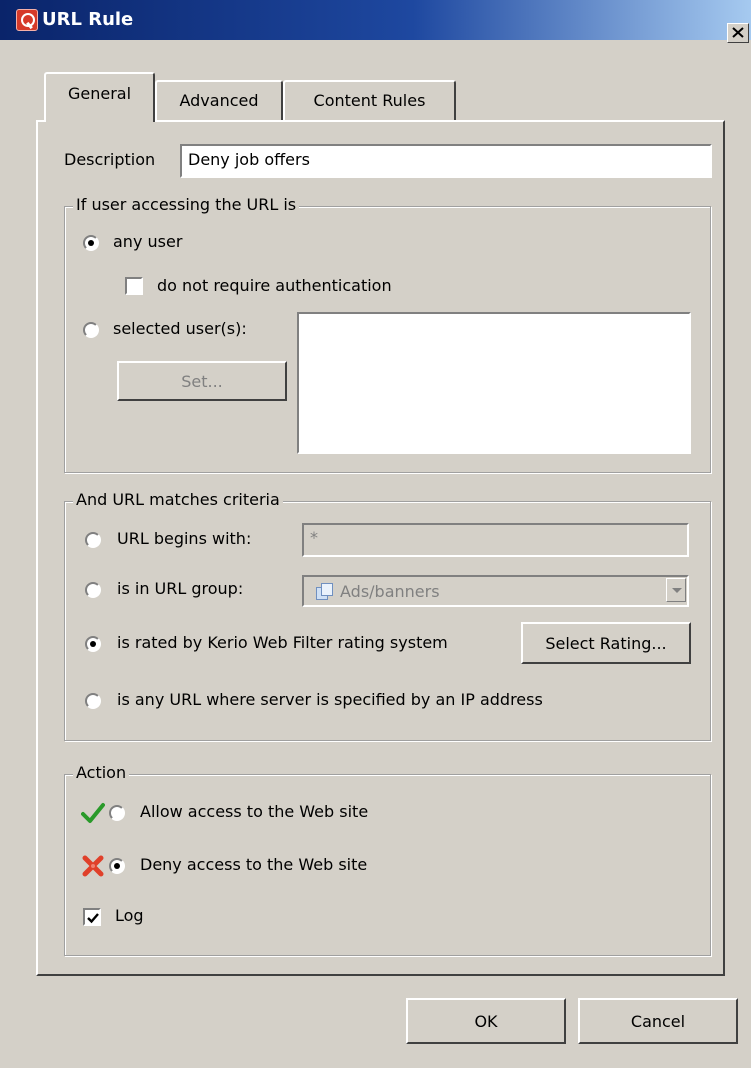  What do you see at coordinates (249, 159) in the screenshot?
I see `description-value: Deny job offers` at bounding box center [249, 159].